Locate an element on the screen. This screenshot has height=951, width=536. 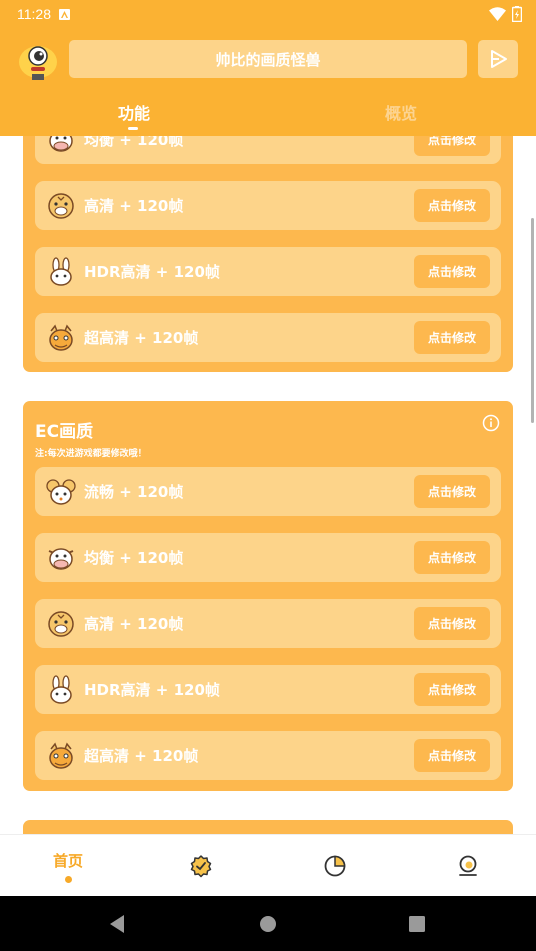
tab-indicator is located at coordinates (133, 128).